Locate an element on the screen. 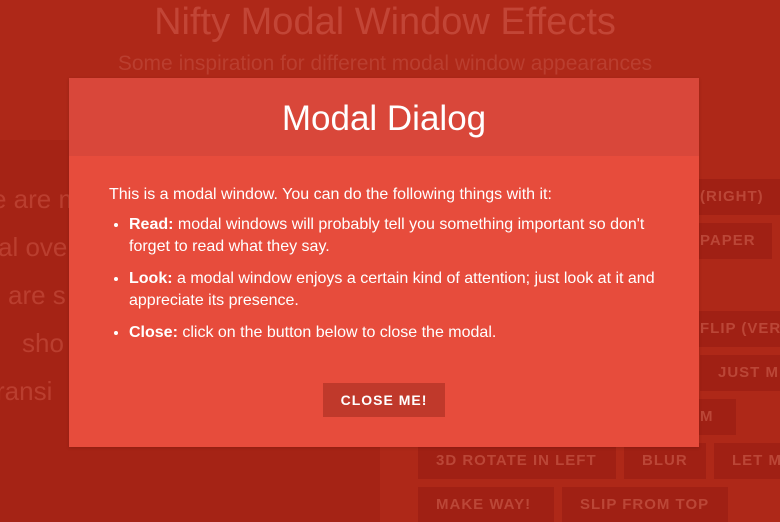 The height and width of the screenshot is (522, 780). close-button: CLOSE ME! is located at coordinates (384, 400).